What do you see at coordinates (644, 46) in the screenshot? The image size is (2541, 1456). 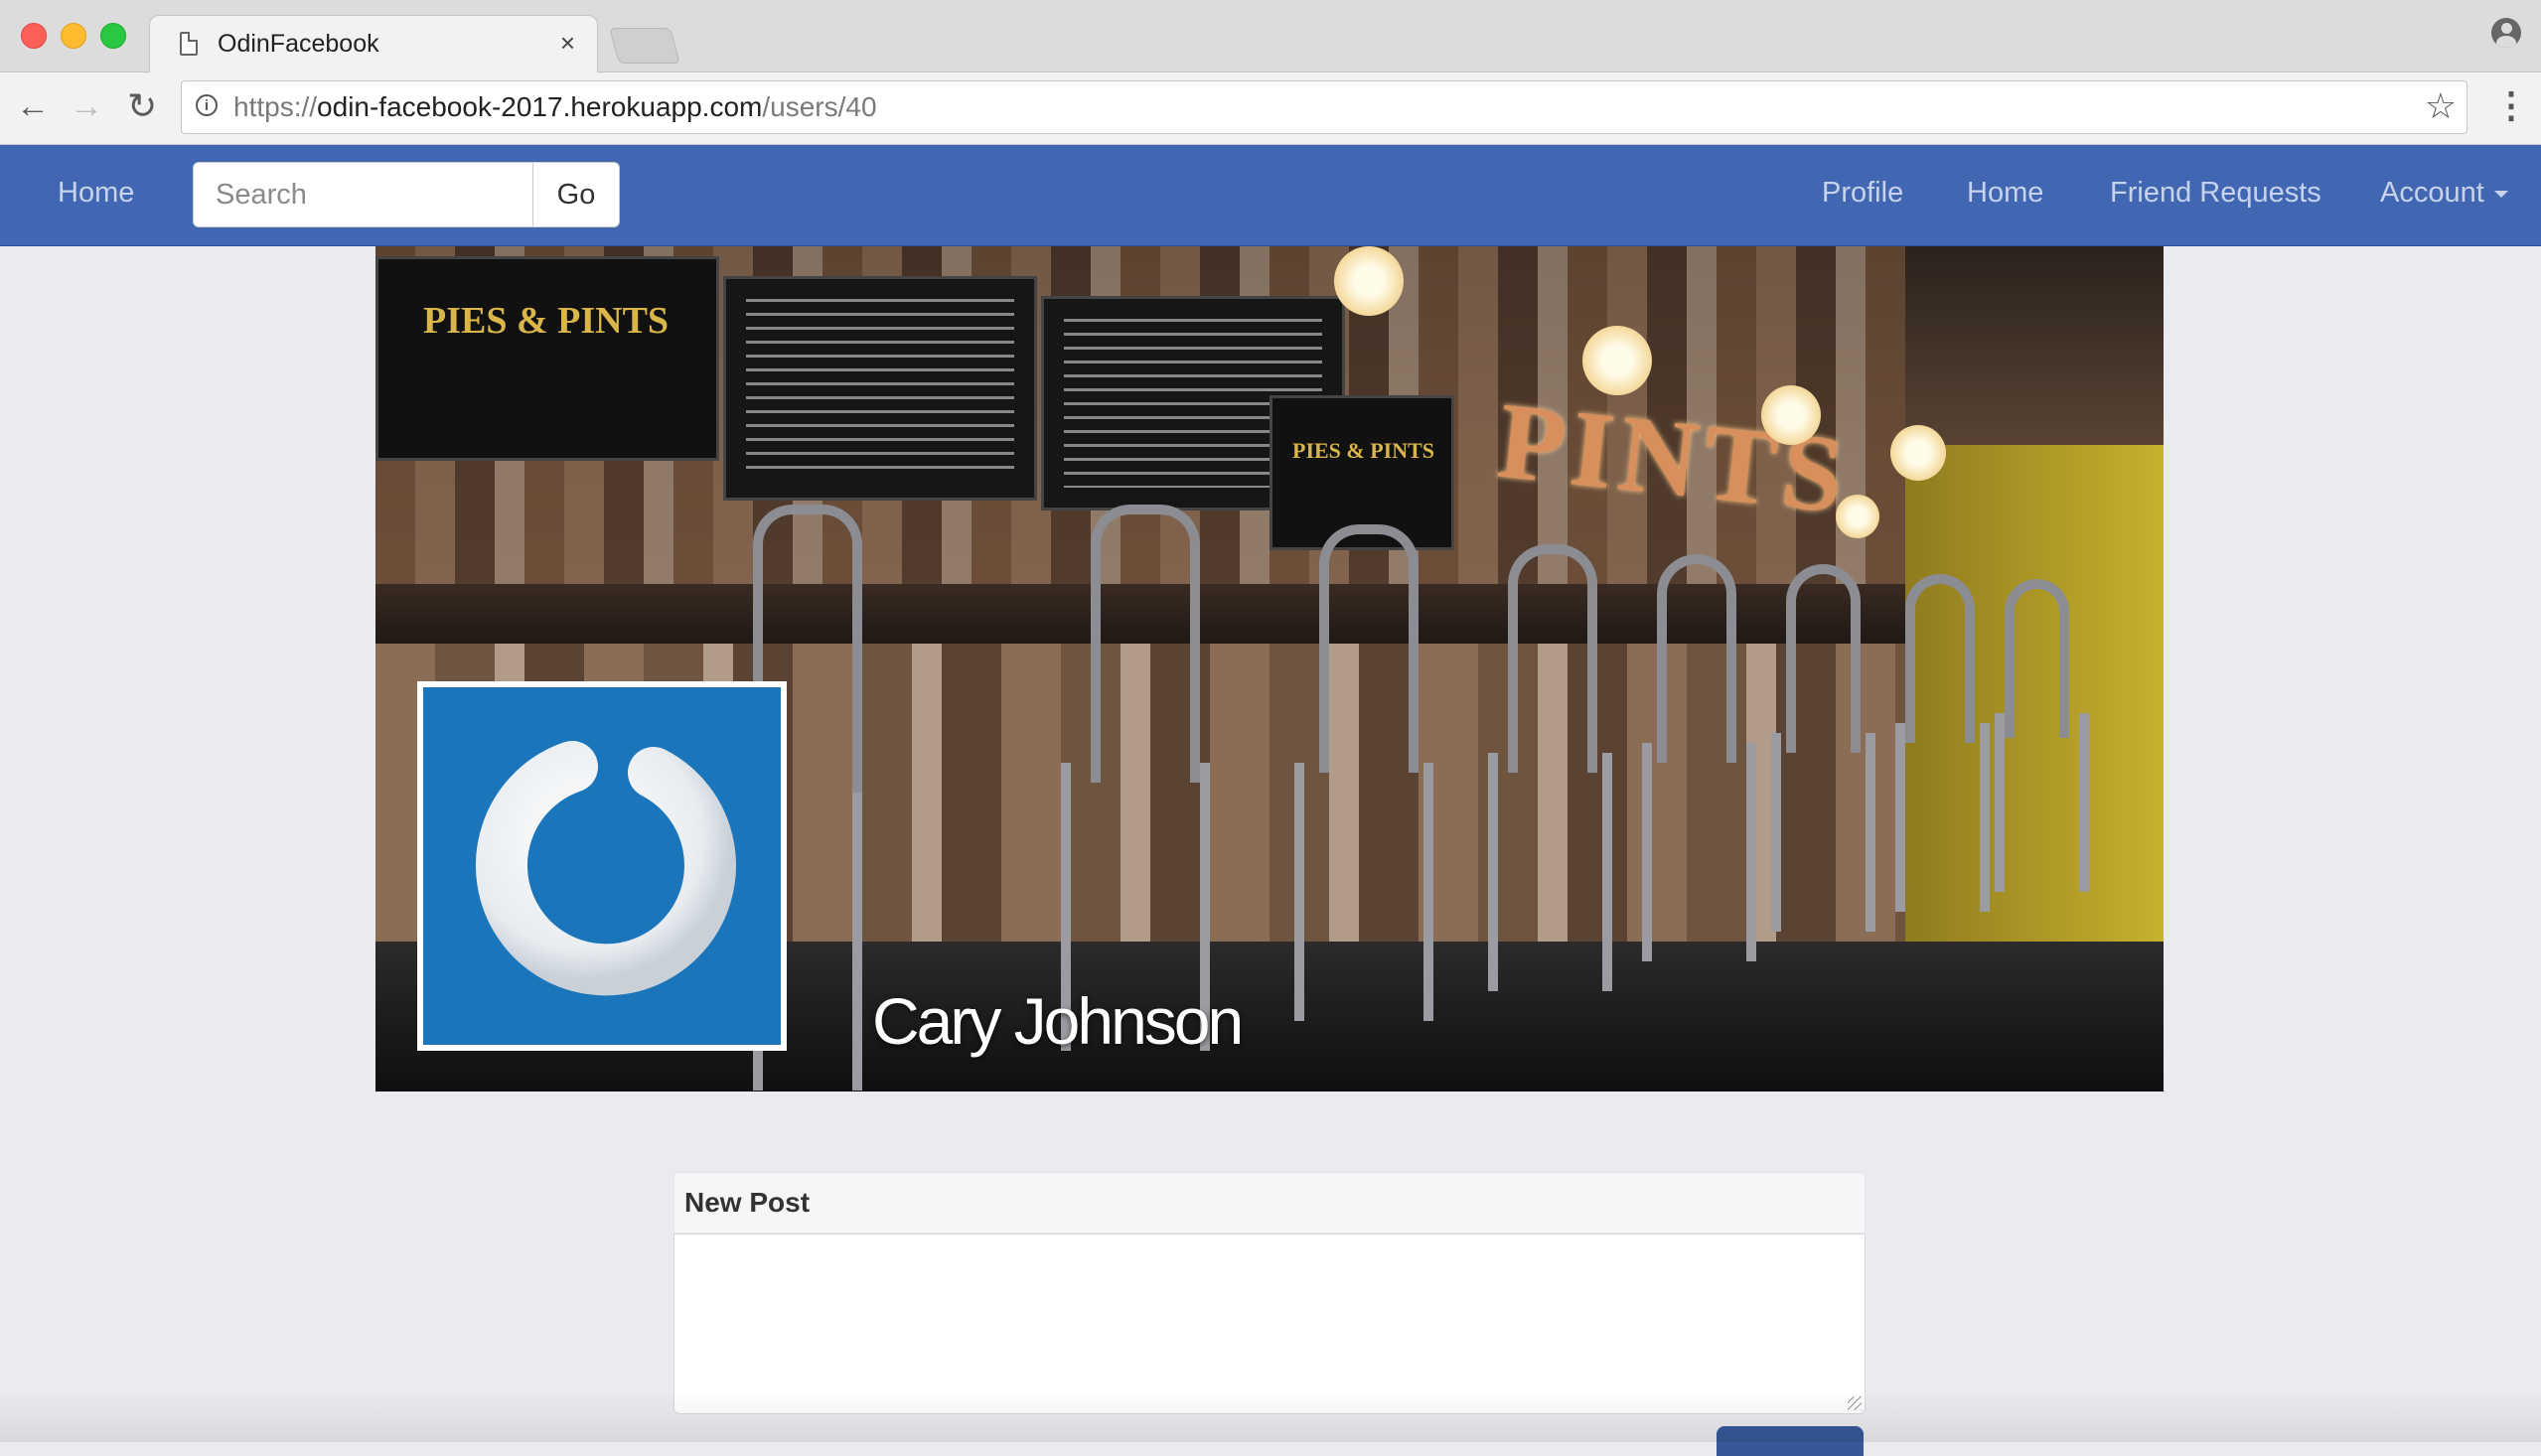 I see `new-tab-button` at bounding box center [644, 46].